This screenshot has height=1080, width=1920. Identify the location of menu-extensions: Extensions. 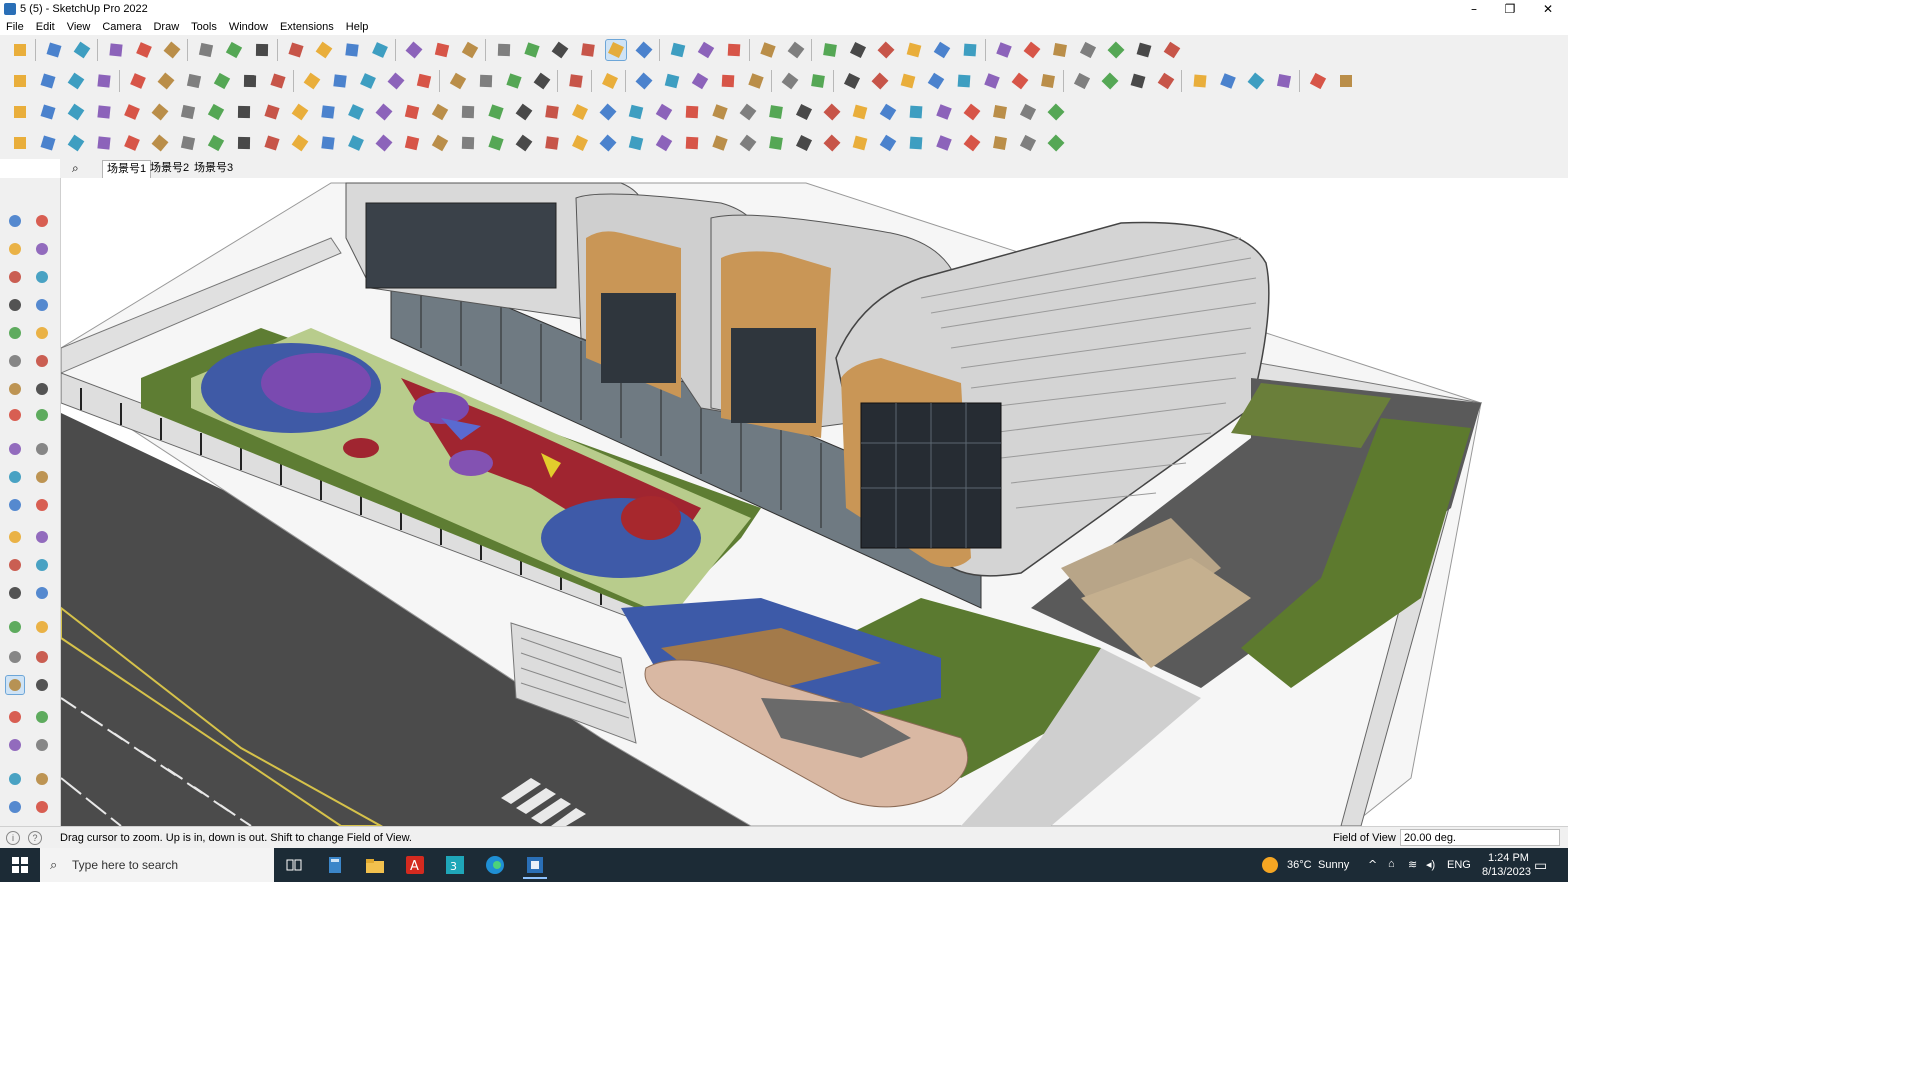
(307, 27).